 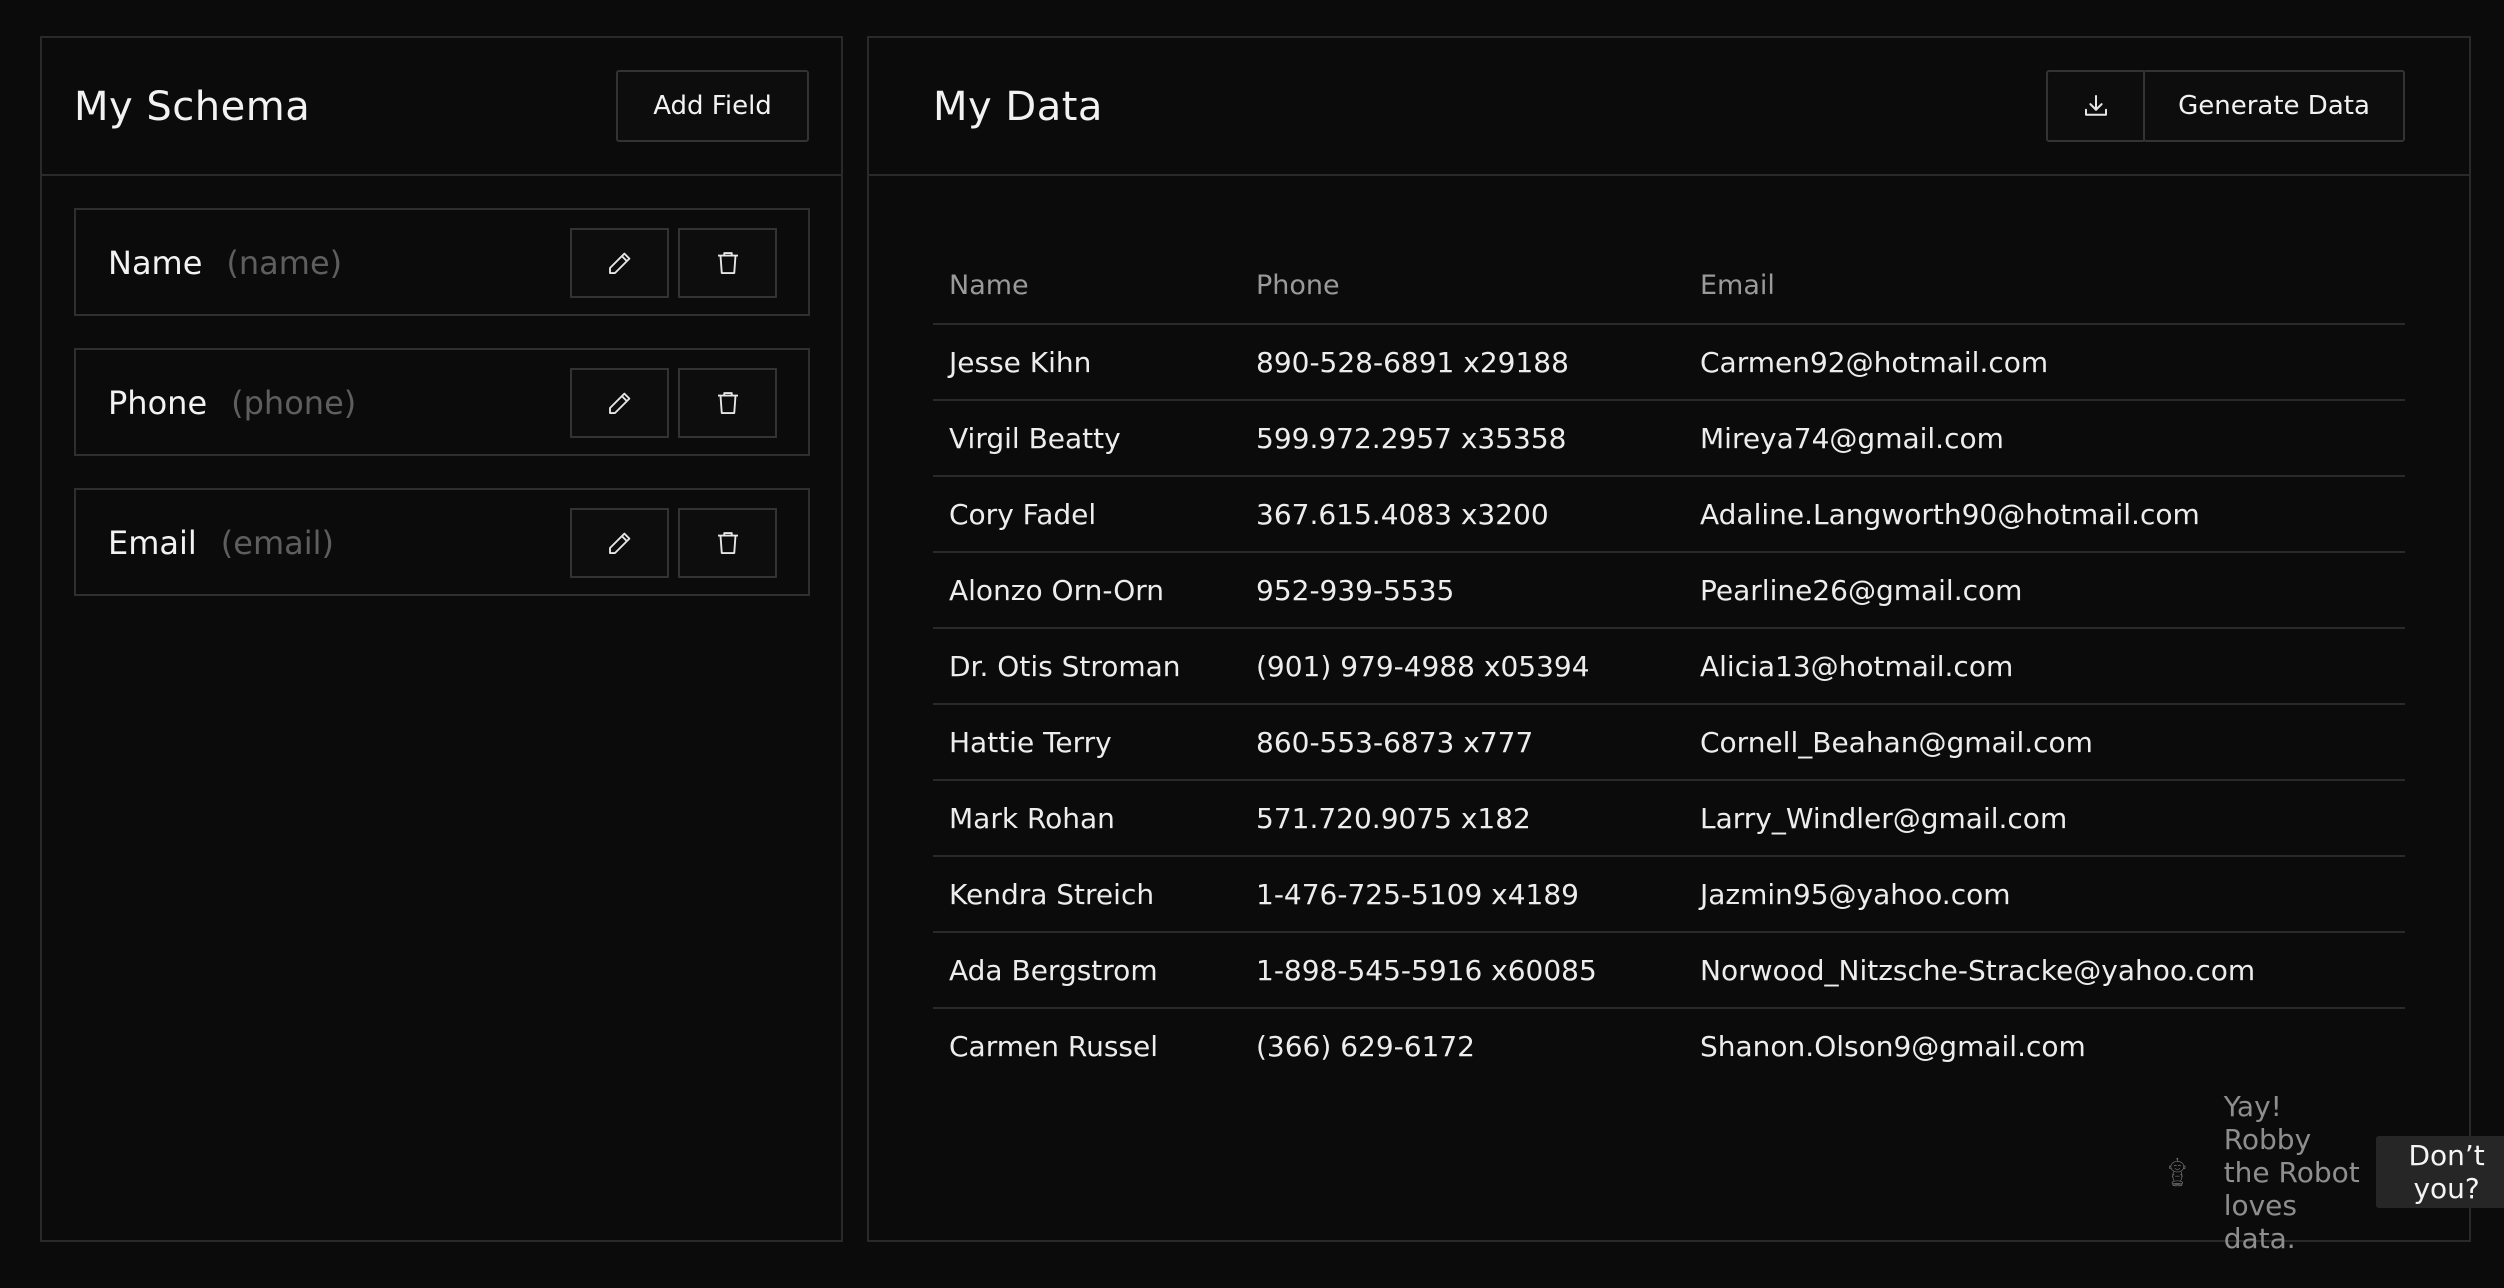 I want to click on field-type: (email), so click(x=277, y=543).